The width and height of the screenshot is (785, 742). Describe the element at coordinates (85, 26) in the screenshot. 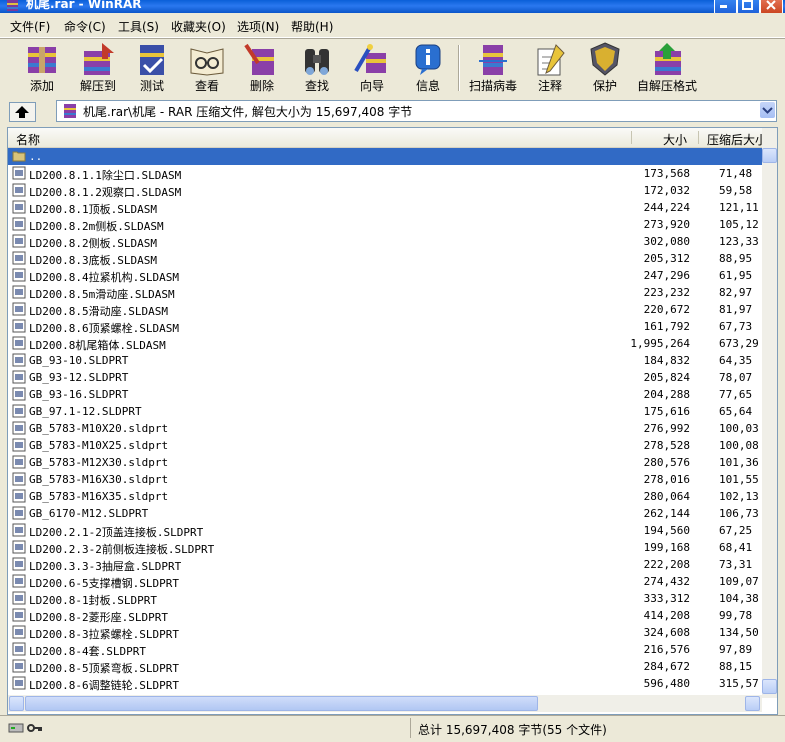

I see `menu-commands: 命令(C)` at that location.